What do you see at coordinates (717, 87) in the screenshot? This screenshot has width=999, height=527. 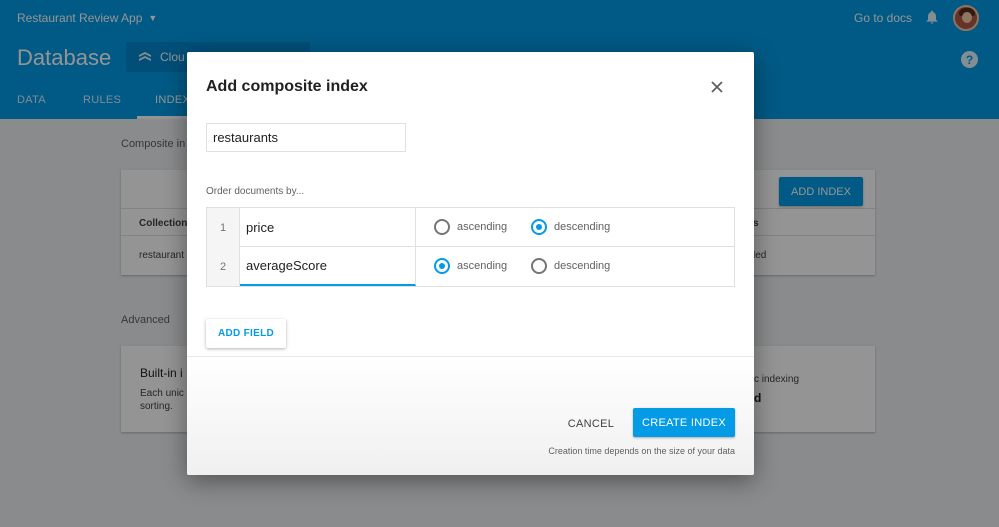 I see `close-icon` at bounding box center [717, 87].